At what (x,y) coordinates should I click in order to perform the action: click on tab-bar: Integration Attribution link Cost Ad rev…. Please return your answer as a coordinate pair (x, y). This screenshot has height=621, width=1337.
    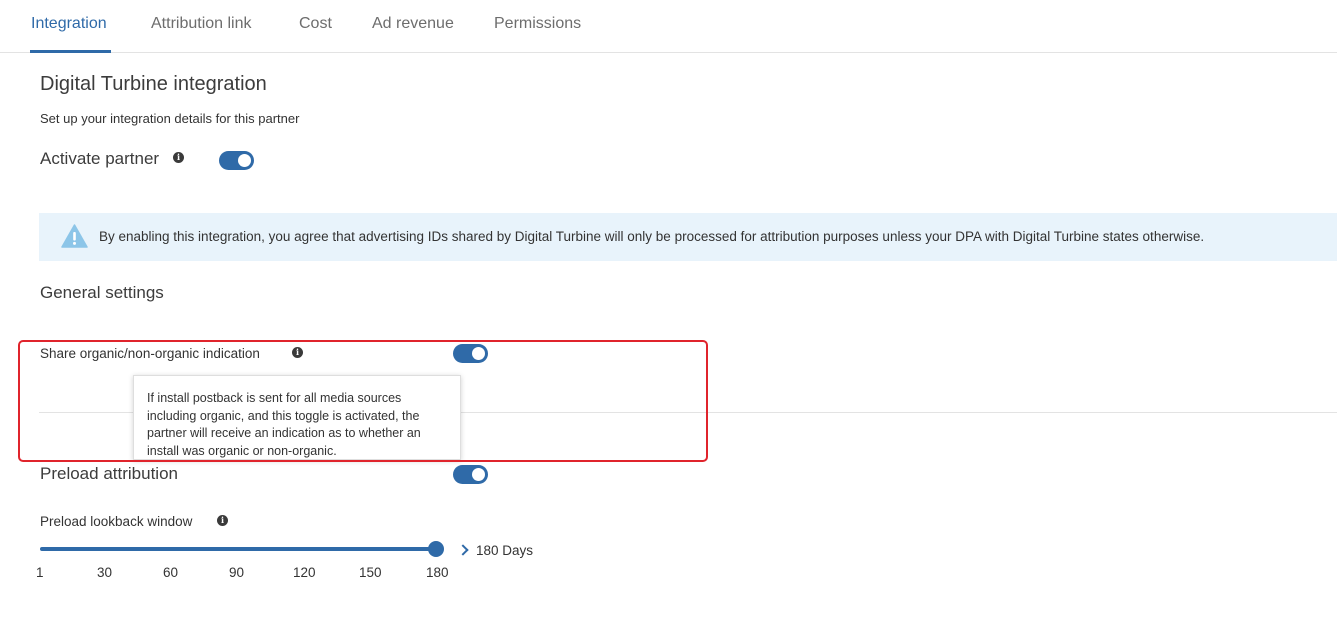
    Looking at the image, I should click on (668, 26).